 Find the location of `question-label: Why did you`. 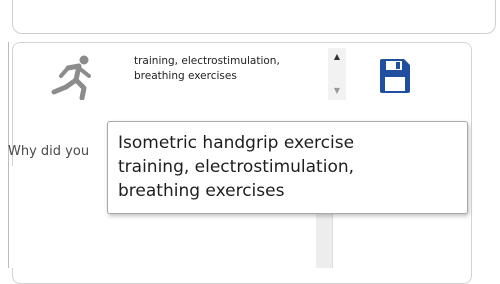

question-label: Why did you is located at coordinates (49, 151).